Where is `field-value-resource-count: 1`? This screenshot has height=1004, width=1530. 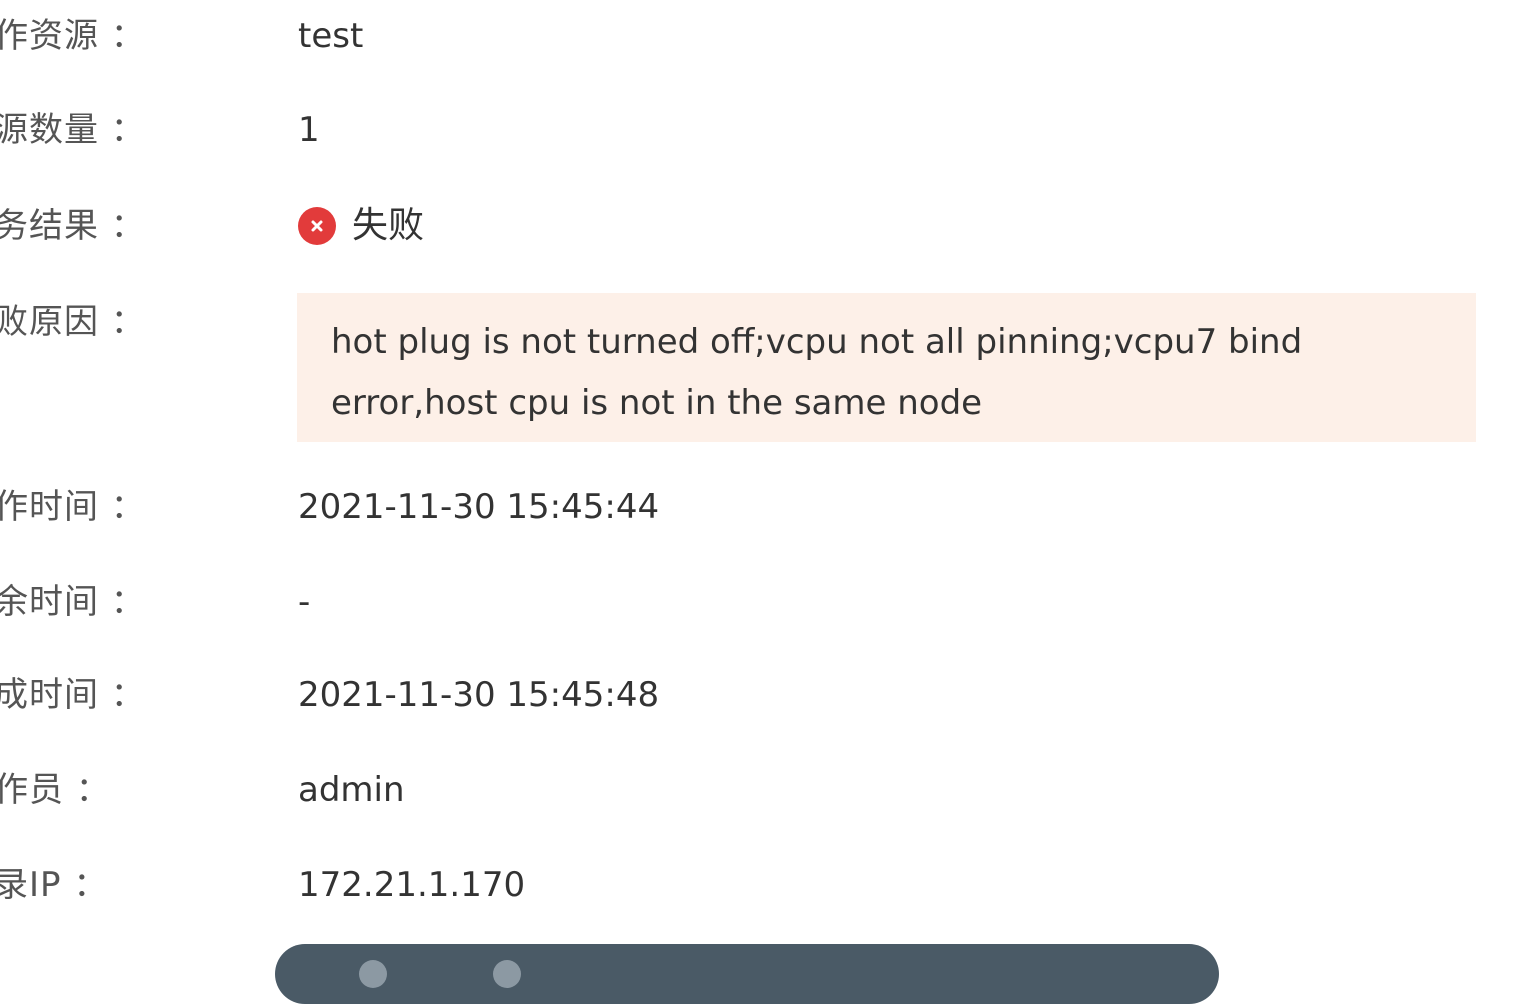 field-value-resource-count: 1 is located at coordinates (309, 130).